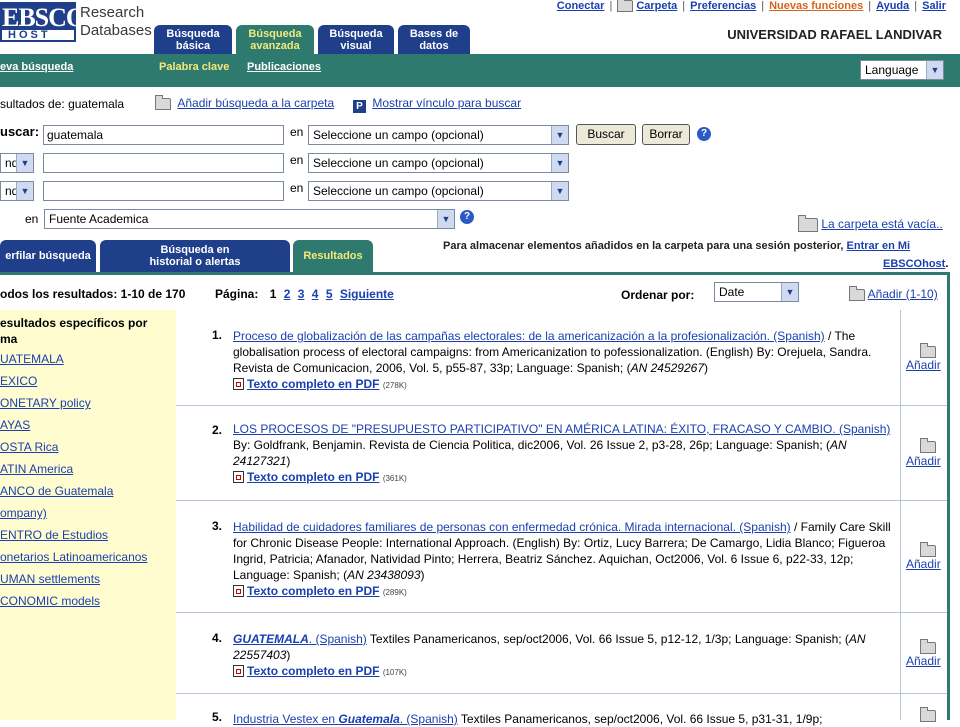 This screenshot has height=727, width=960. What do you see at coordinates (249, 219) in the screenshot?
I see `source-select: Fuente Academica ▼` at bounding box center [249, 219].